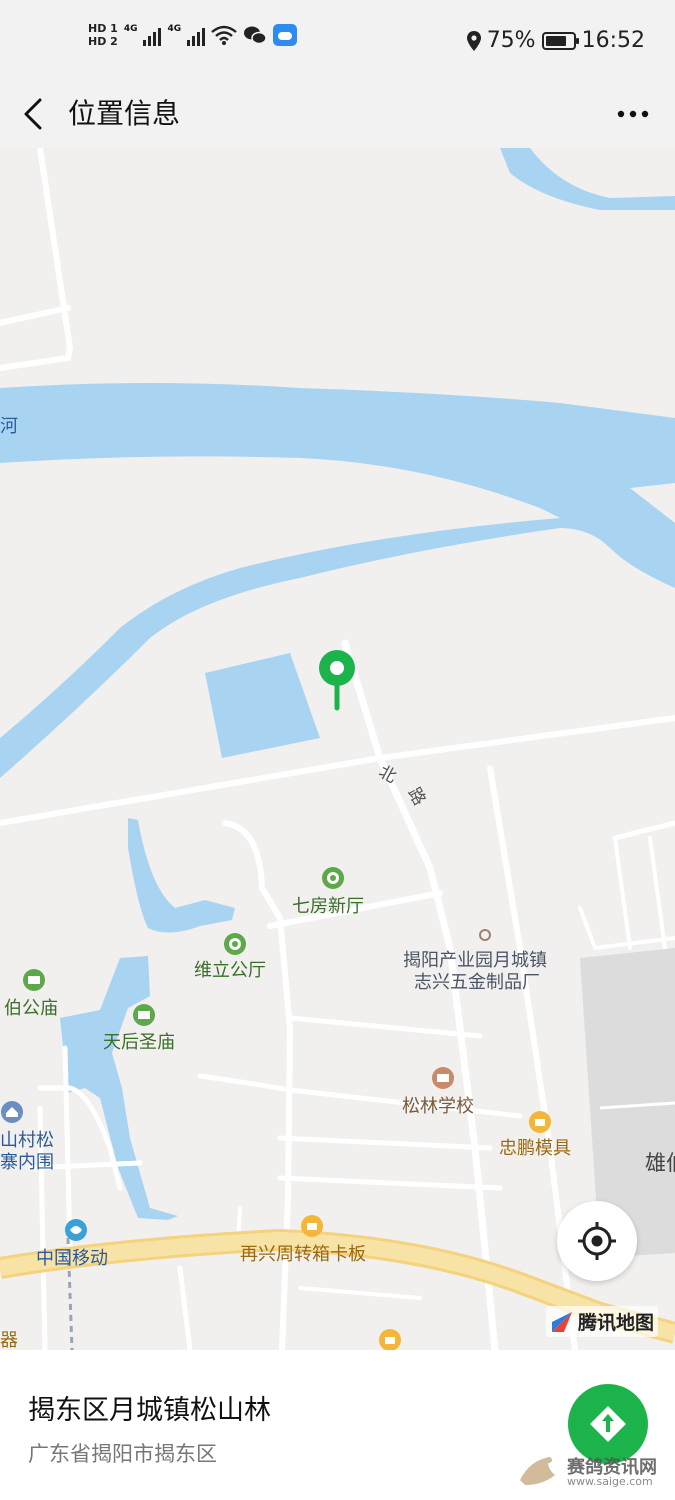 This screenshot has height=1500, width=675. I want to click on poi-label-factory-line2: 志兴五金制品厂, so click(477, 983).